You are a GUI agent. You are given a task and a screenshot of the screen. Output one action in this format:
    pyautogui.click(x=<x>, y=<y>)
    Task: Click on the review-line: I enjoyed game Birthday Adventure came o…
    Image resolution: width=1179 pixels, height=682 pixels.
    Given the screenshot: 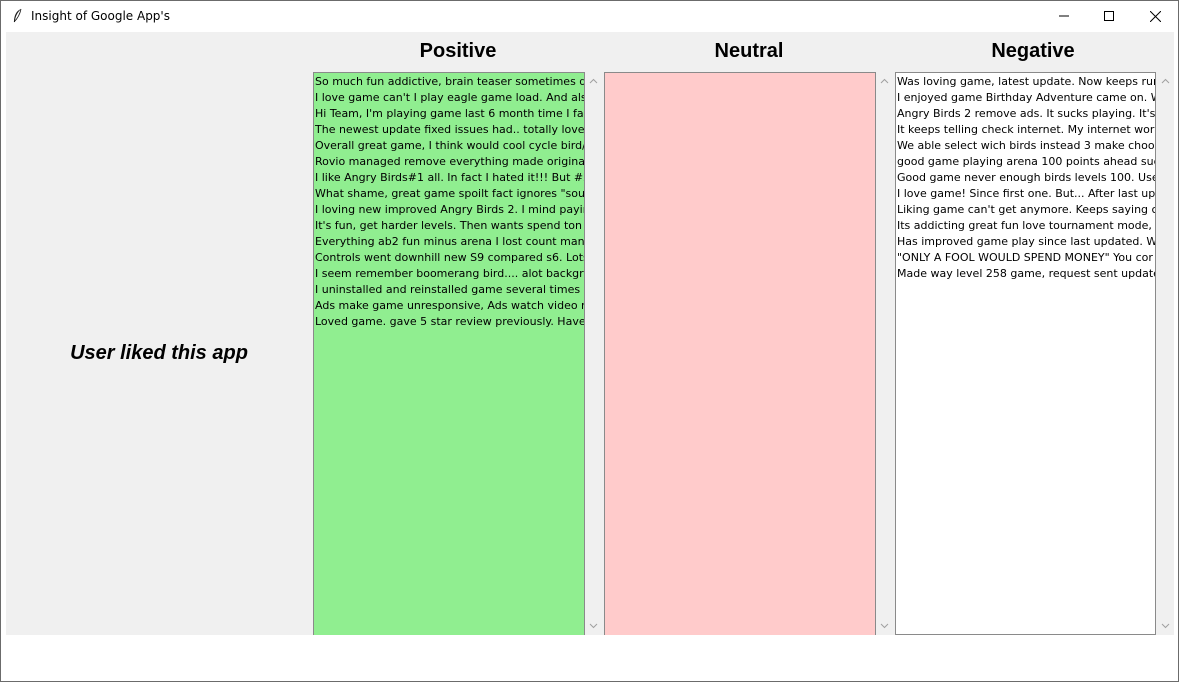 What is the action you would take?
    pyautogui.click(x=1026, y=97)
    